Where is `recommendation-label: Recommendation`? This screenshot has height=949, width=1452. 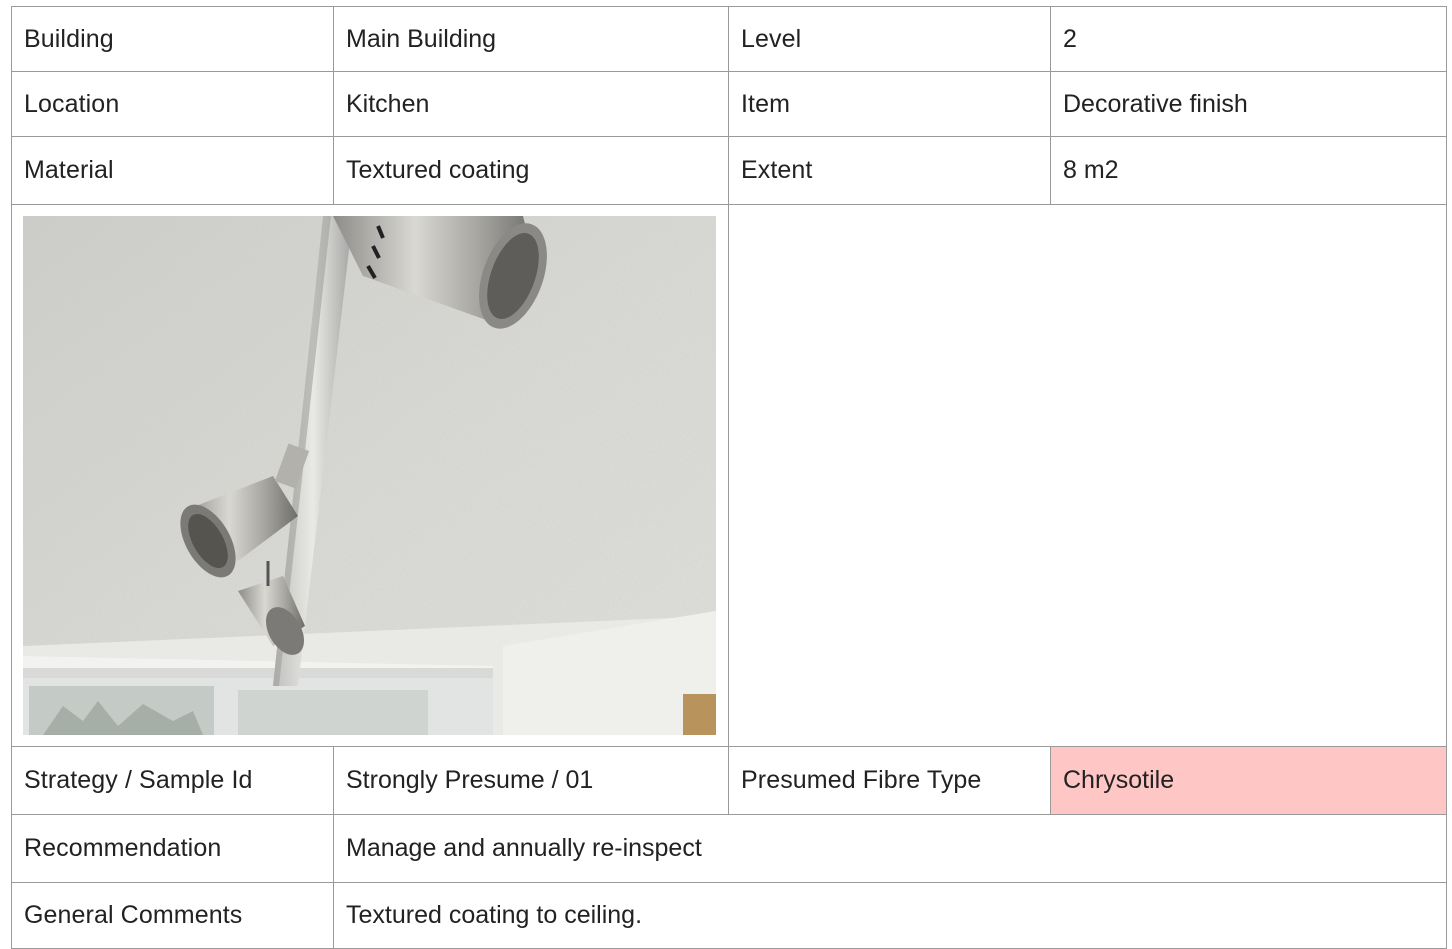
recommendation-label: Recommendation is located at coordinates (172, 848).